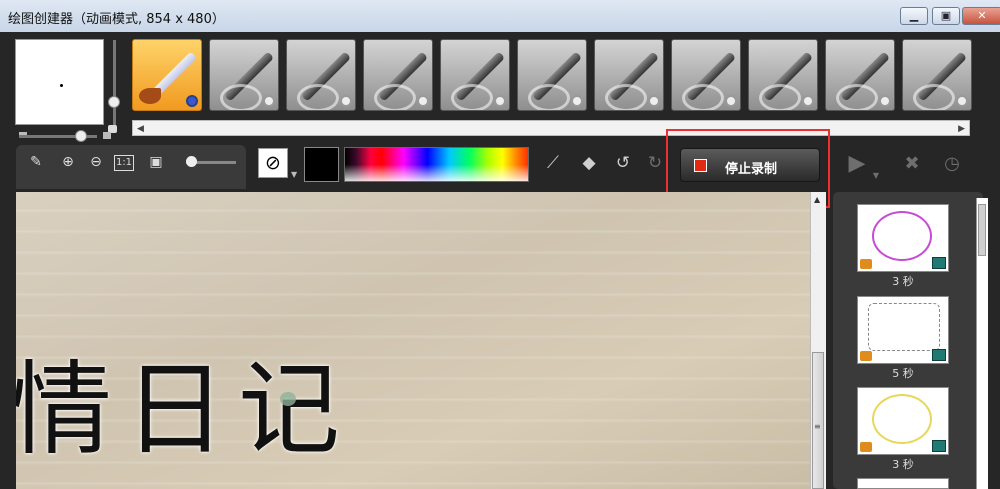 The image size is (1000, 489). What do you see at coordinates (114, 84) in the screenshot?
I see `opacity-slider` at bounding box center [114, 84].